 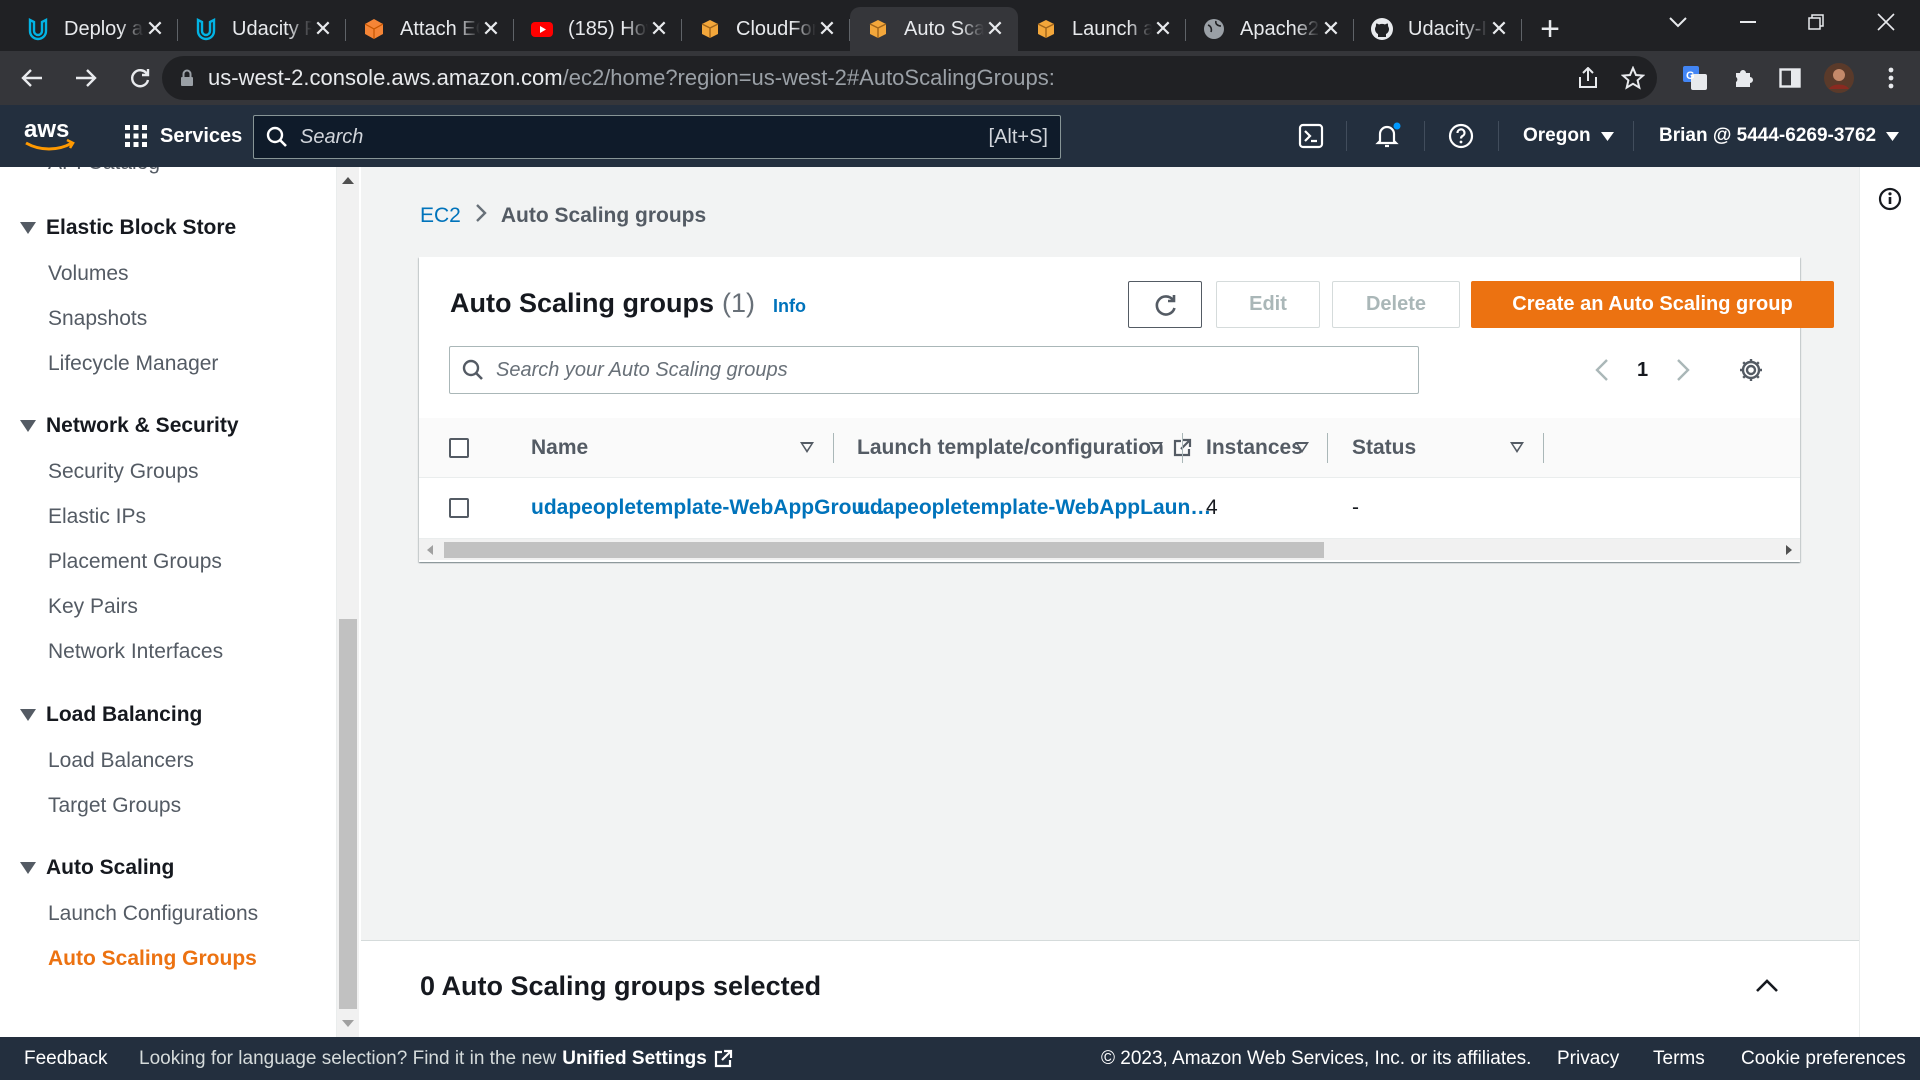 I want to click on sidebar-item-elastic-ips: Elastic IPs, so click(x=97, y=517).